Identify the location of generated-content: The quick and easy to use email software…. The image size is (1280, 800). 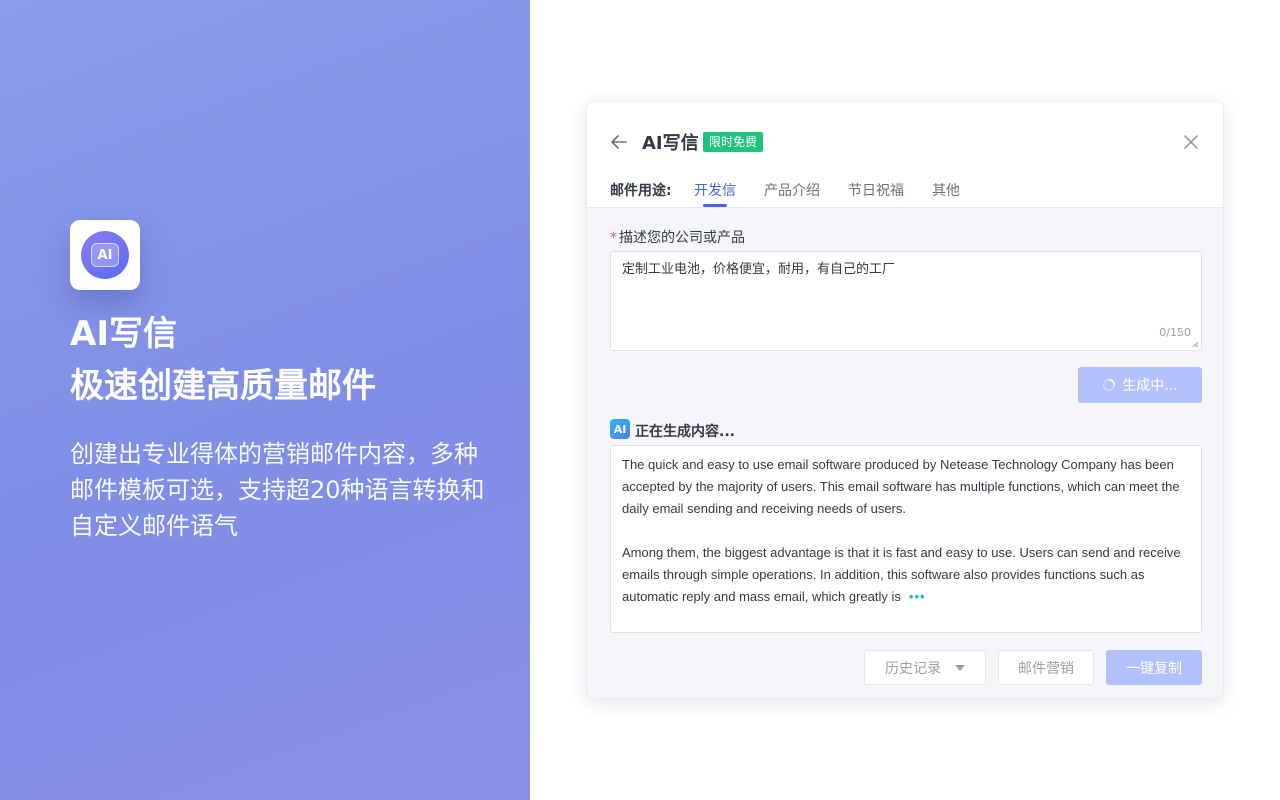
(906, 539).